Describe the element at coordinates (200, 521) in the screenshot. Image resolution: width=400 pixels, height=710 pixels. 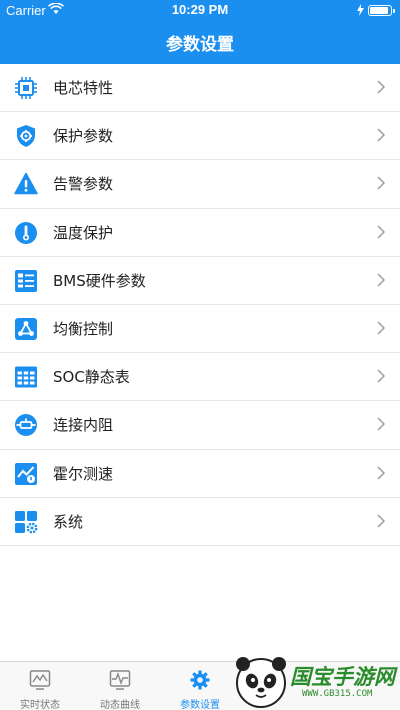
I see `menu-item-system: 系统` at that location.